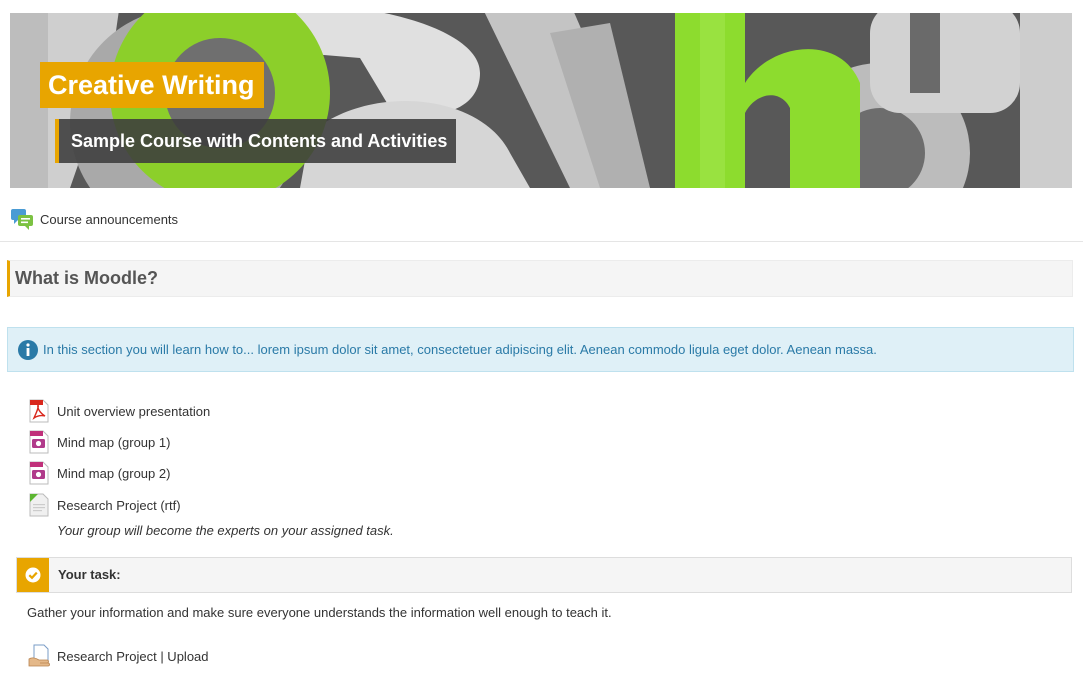 The height and width of the screenshot is (673, 1083). I want to click on check-circle-icon, so click(33, 575).